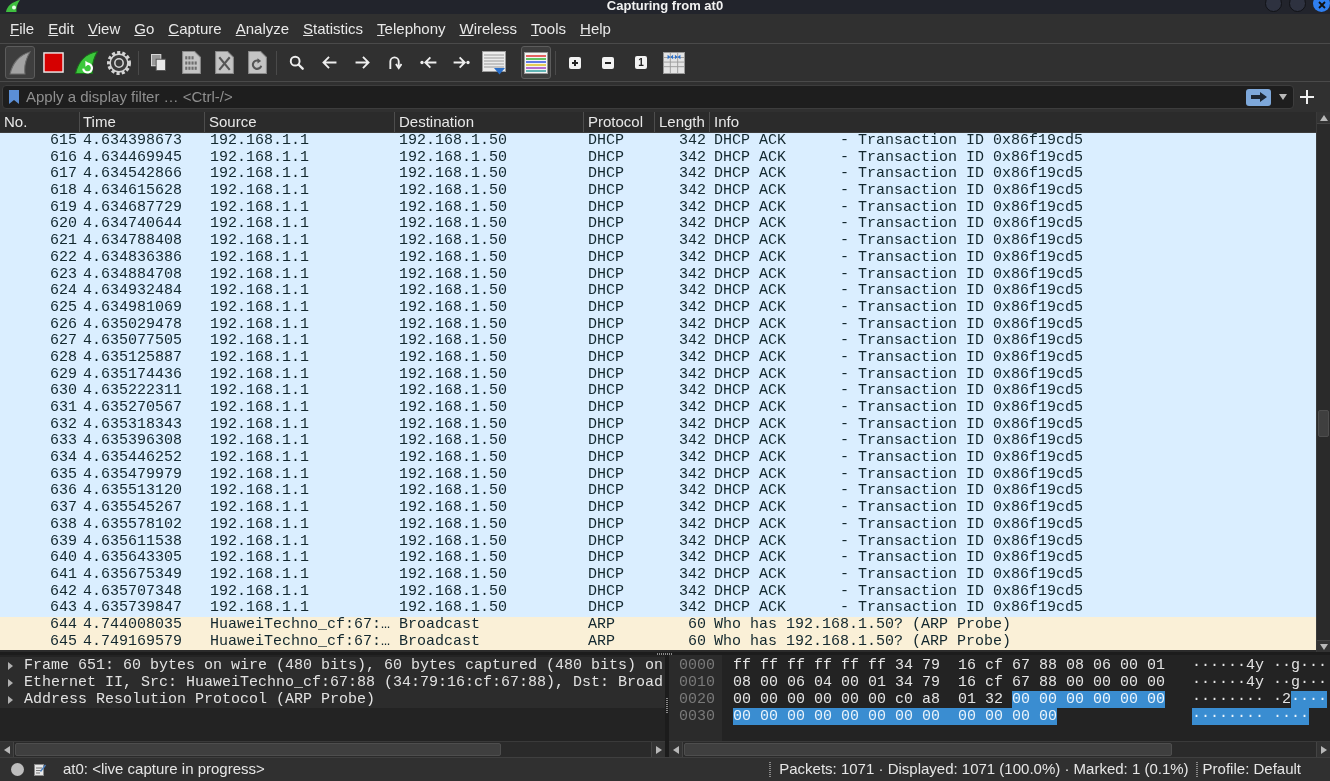 This screenshot has width=1330, height=781. What do you see at coordinates (658, 225) in the screenshot?
I see `packet-row: 620 4.634740644 192.168.1.1 192.168.1.50 DHCP 342 DHCP ACK - Transaction ID 0x86f19cd5` at bounding box center [658, 225].